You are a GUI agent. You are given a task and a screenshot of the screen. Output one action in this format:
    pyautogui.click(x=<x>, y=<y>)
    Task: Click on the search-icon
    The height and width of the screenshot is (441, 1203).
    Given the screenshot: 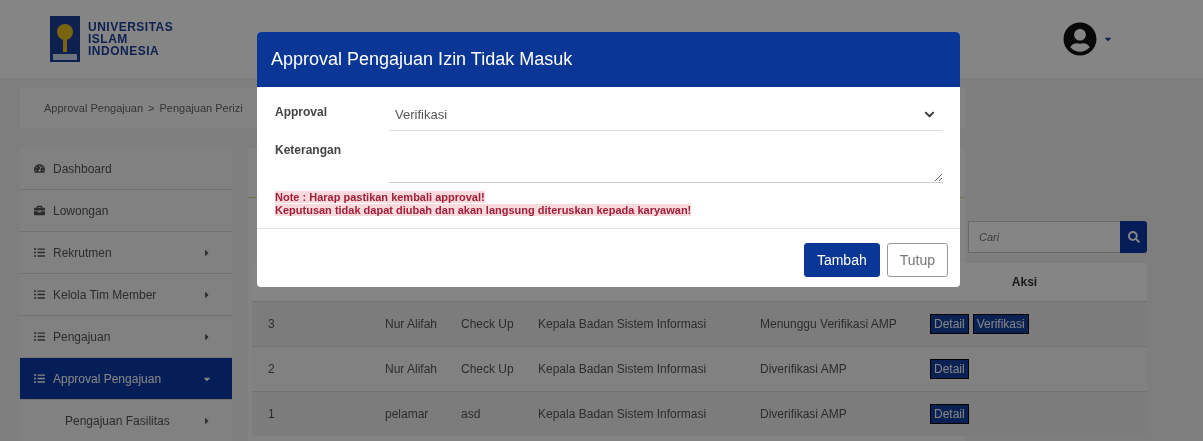 What is the action you would take?
    pyautogui.click(x=1133, y=237)
    